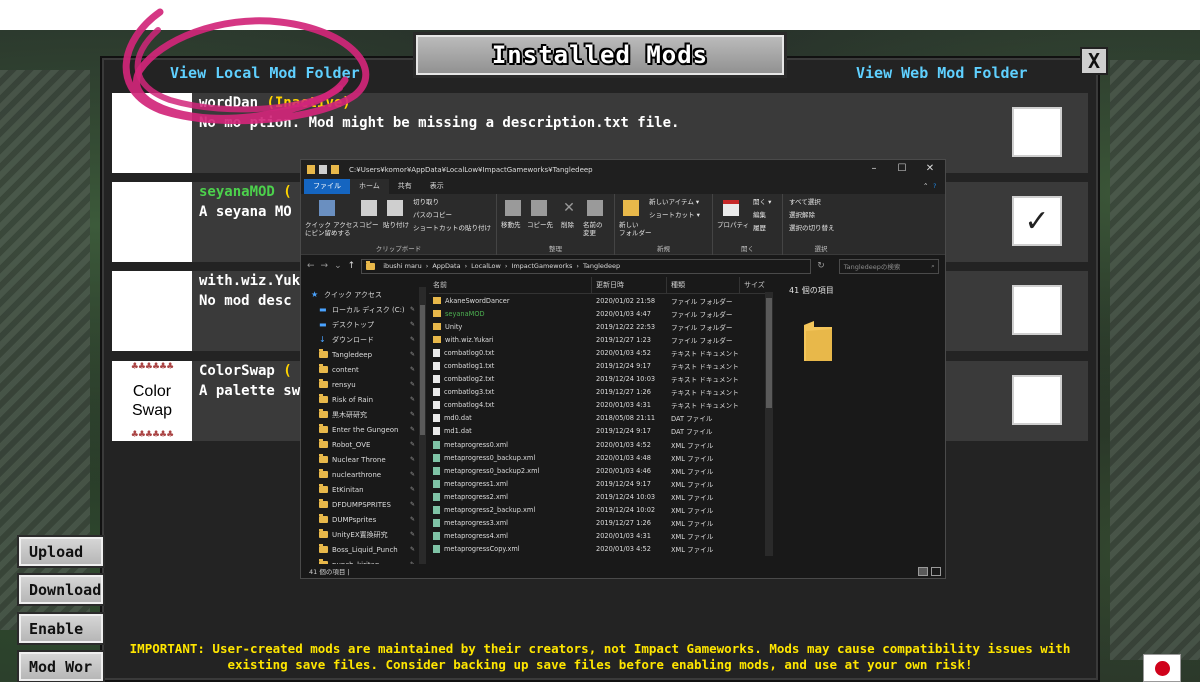 Image resolution: width=1200 pixels, height=682 pixels. Describe the element at coordinates (674, 202) in the screenshot. I see `new-item-button: 新しいアイテム ▾` at that location.